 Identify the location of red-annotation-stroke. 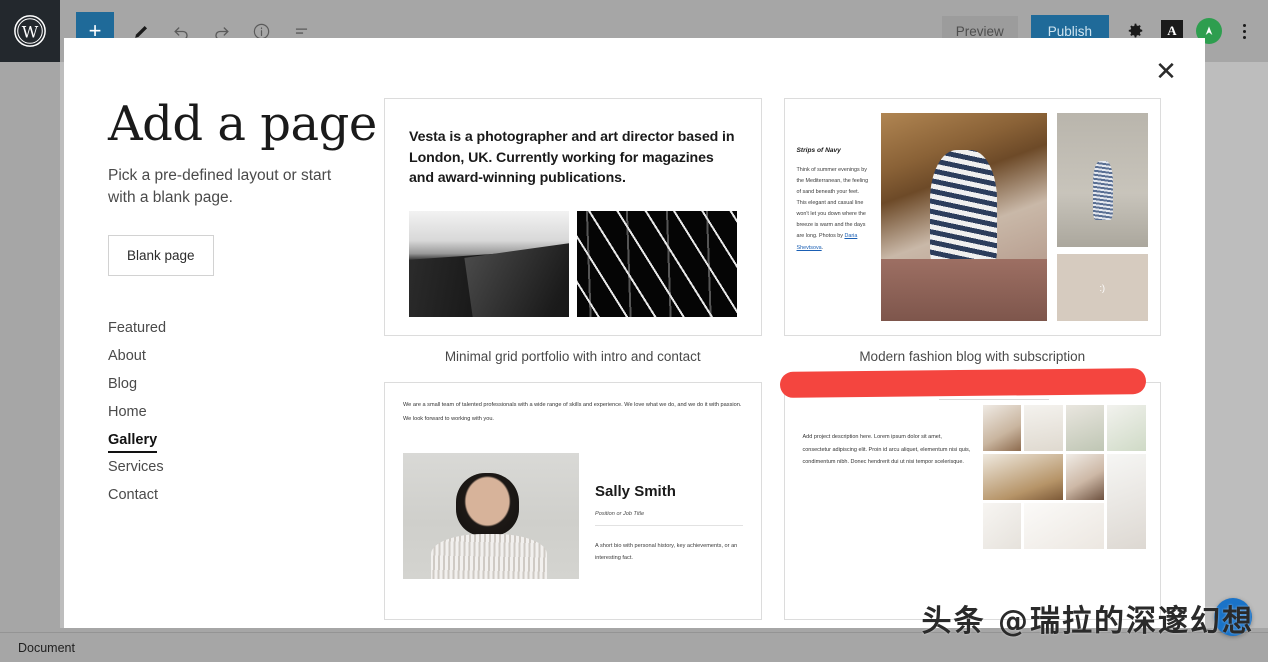
(962, 383).